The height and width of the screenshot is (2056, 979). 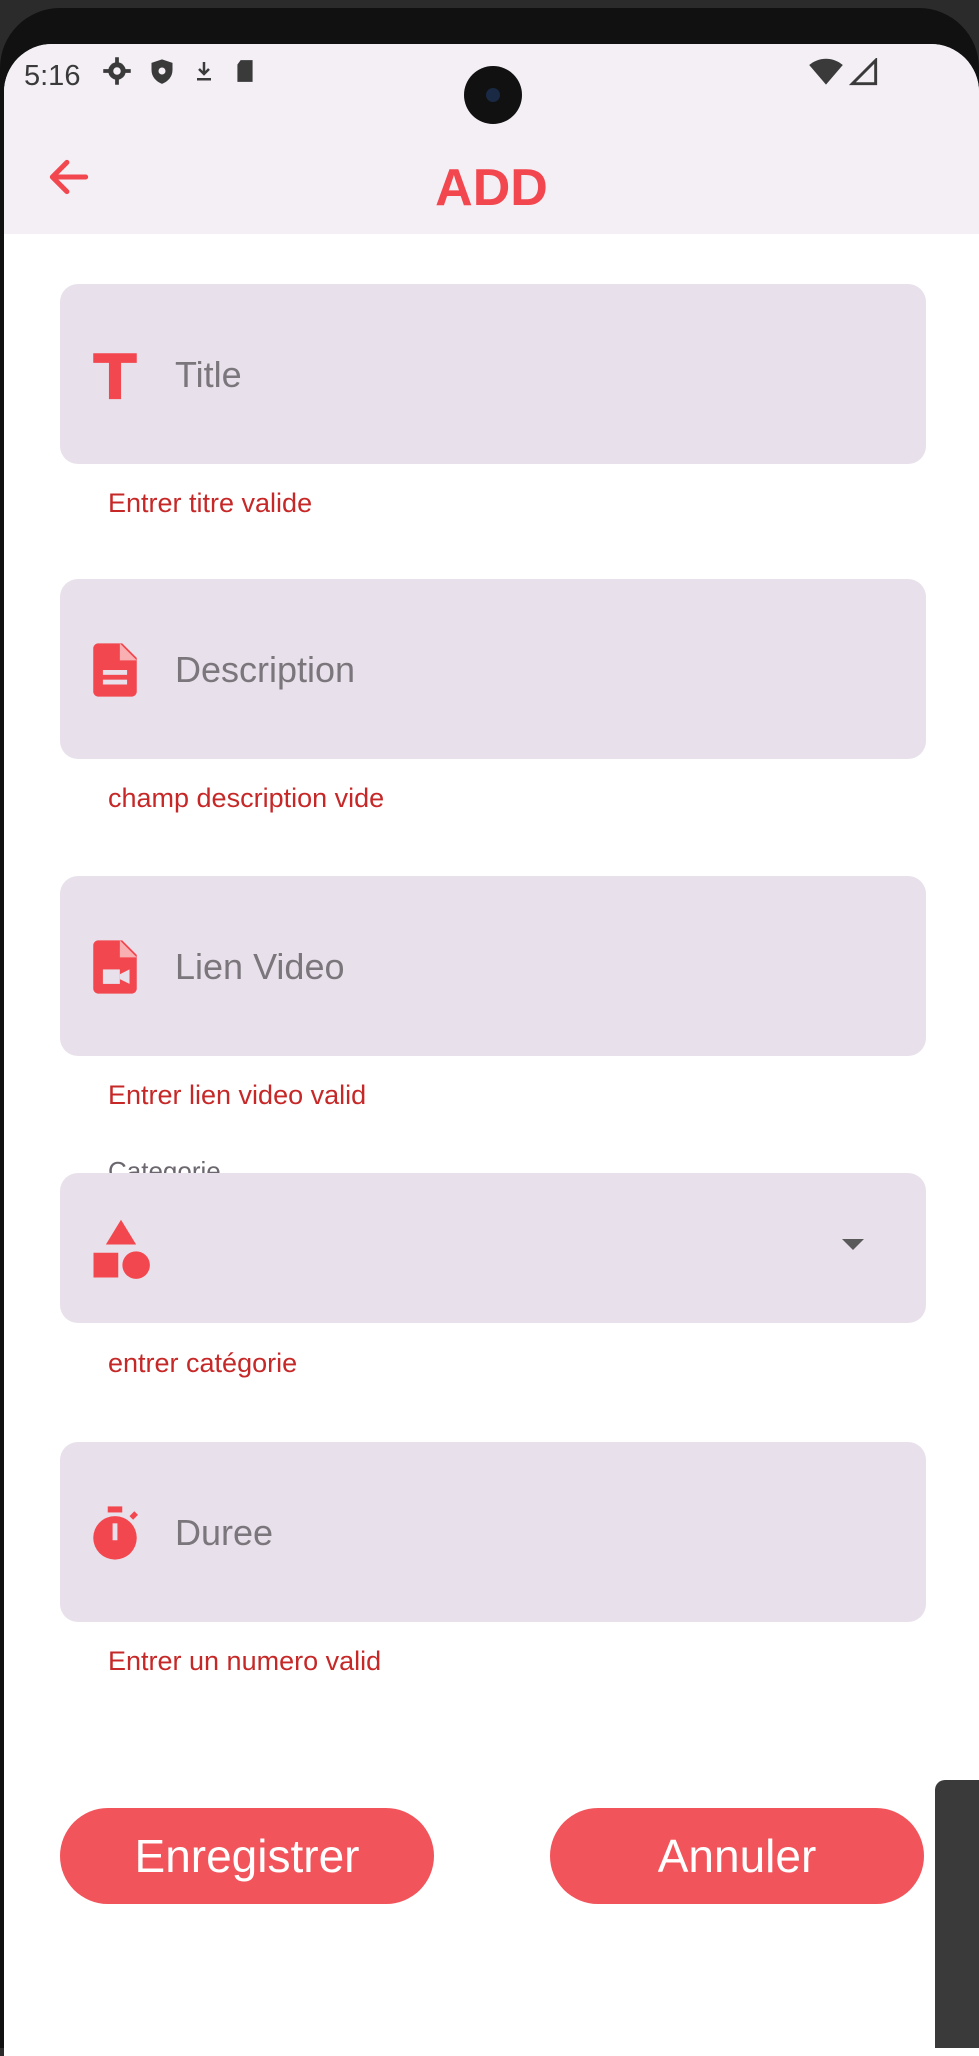 I want to click on title-error: Entrer titre valide, so click(x=210, y=503).